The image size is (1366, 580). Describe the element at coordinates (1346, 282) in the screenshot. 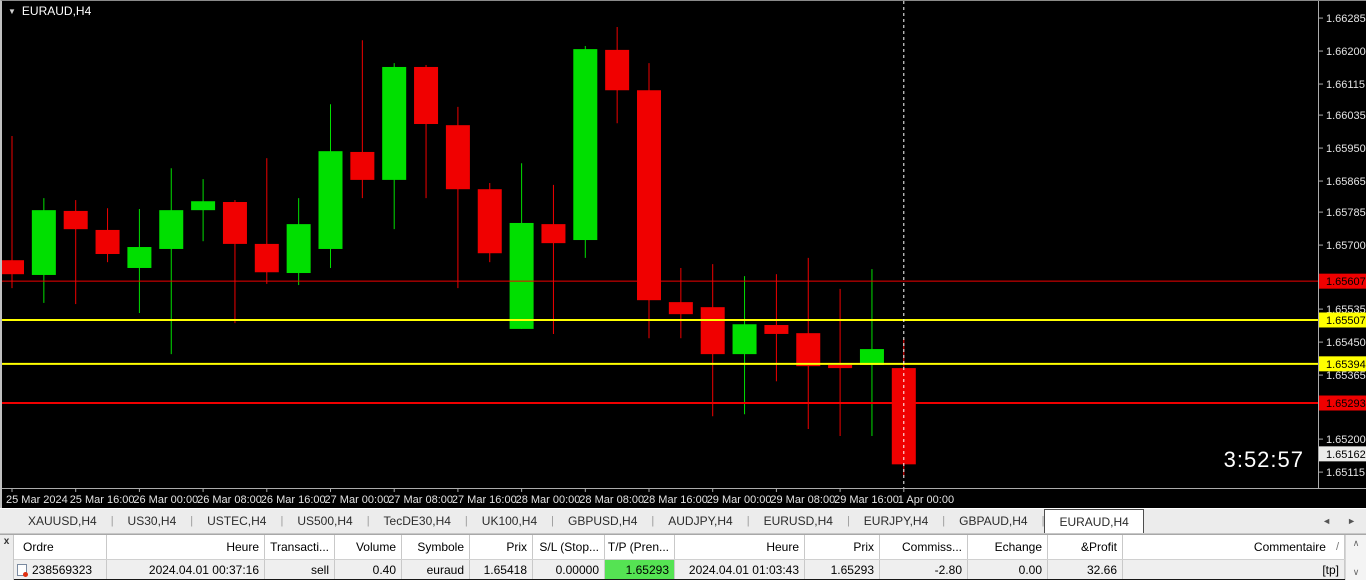

I see `svg-text: 1.65607` at that location.